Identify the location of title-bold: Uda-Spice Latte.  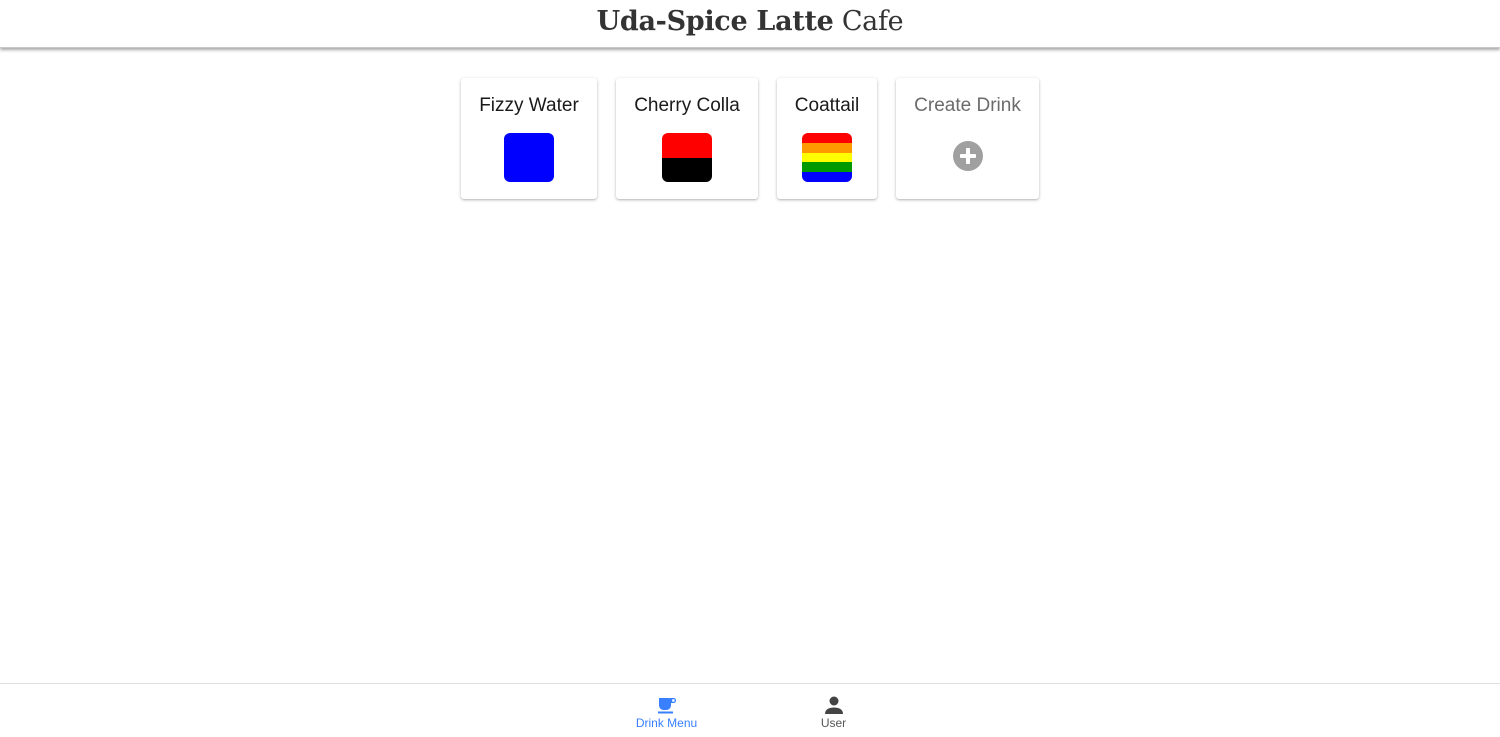
(715, 21).